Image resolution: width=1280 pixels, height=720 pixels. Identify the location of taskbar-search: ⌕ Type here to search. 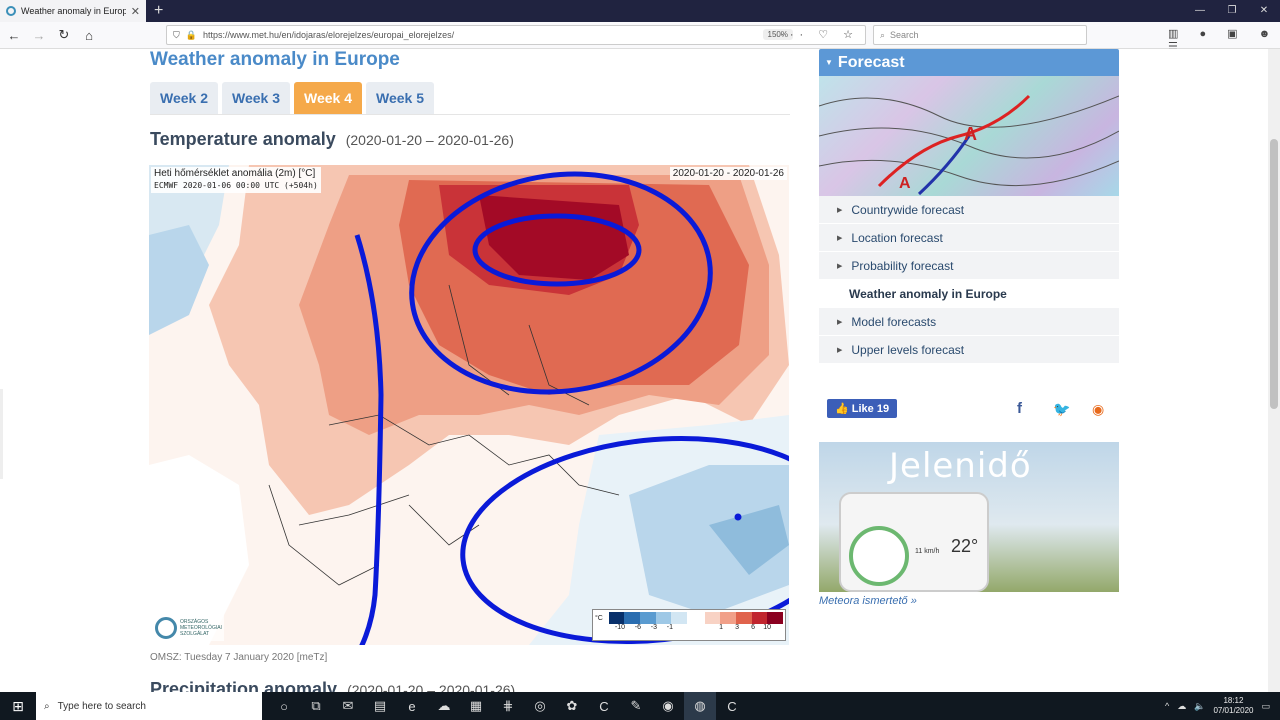
(149, 706).